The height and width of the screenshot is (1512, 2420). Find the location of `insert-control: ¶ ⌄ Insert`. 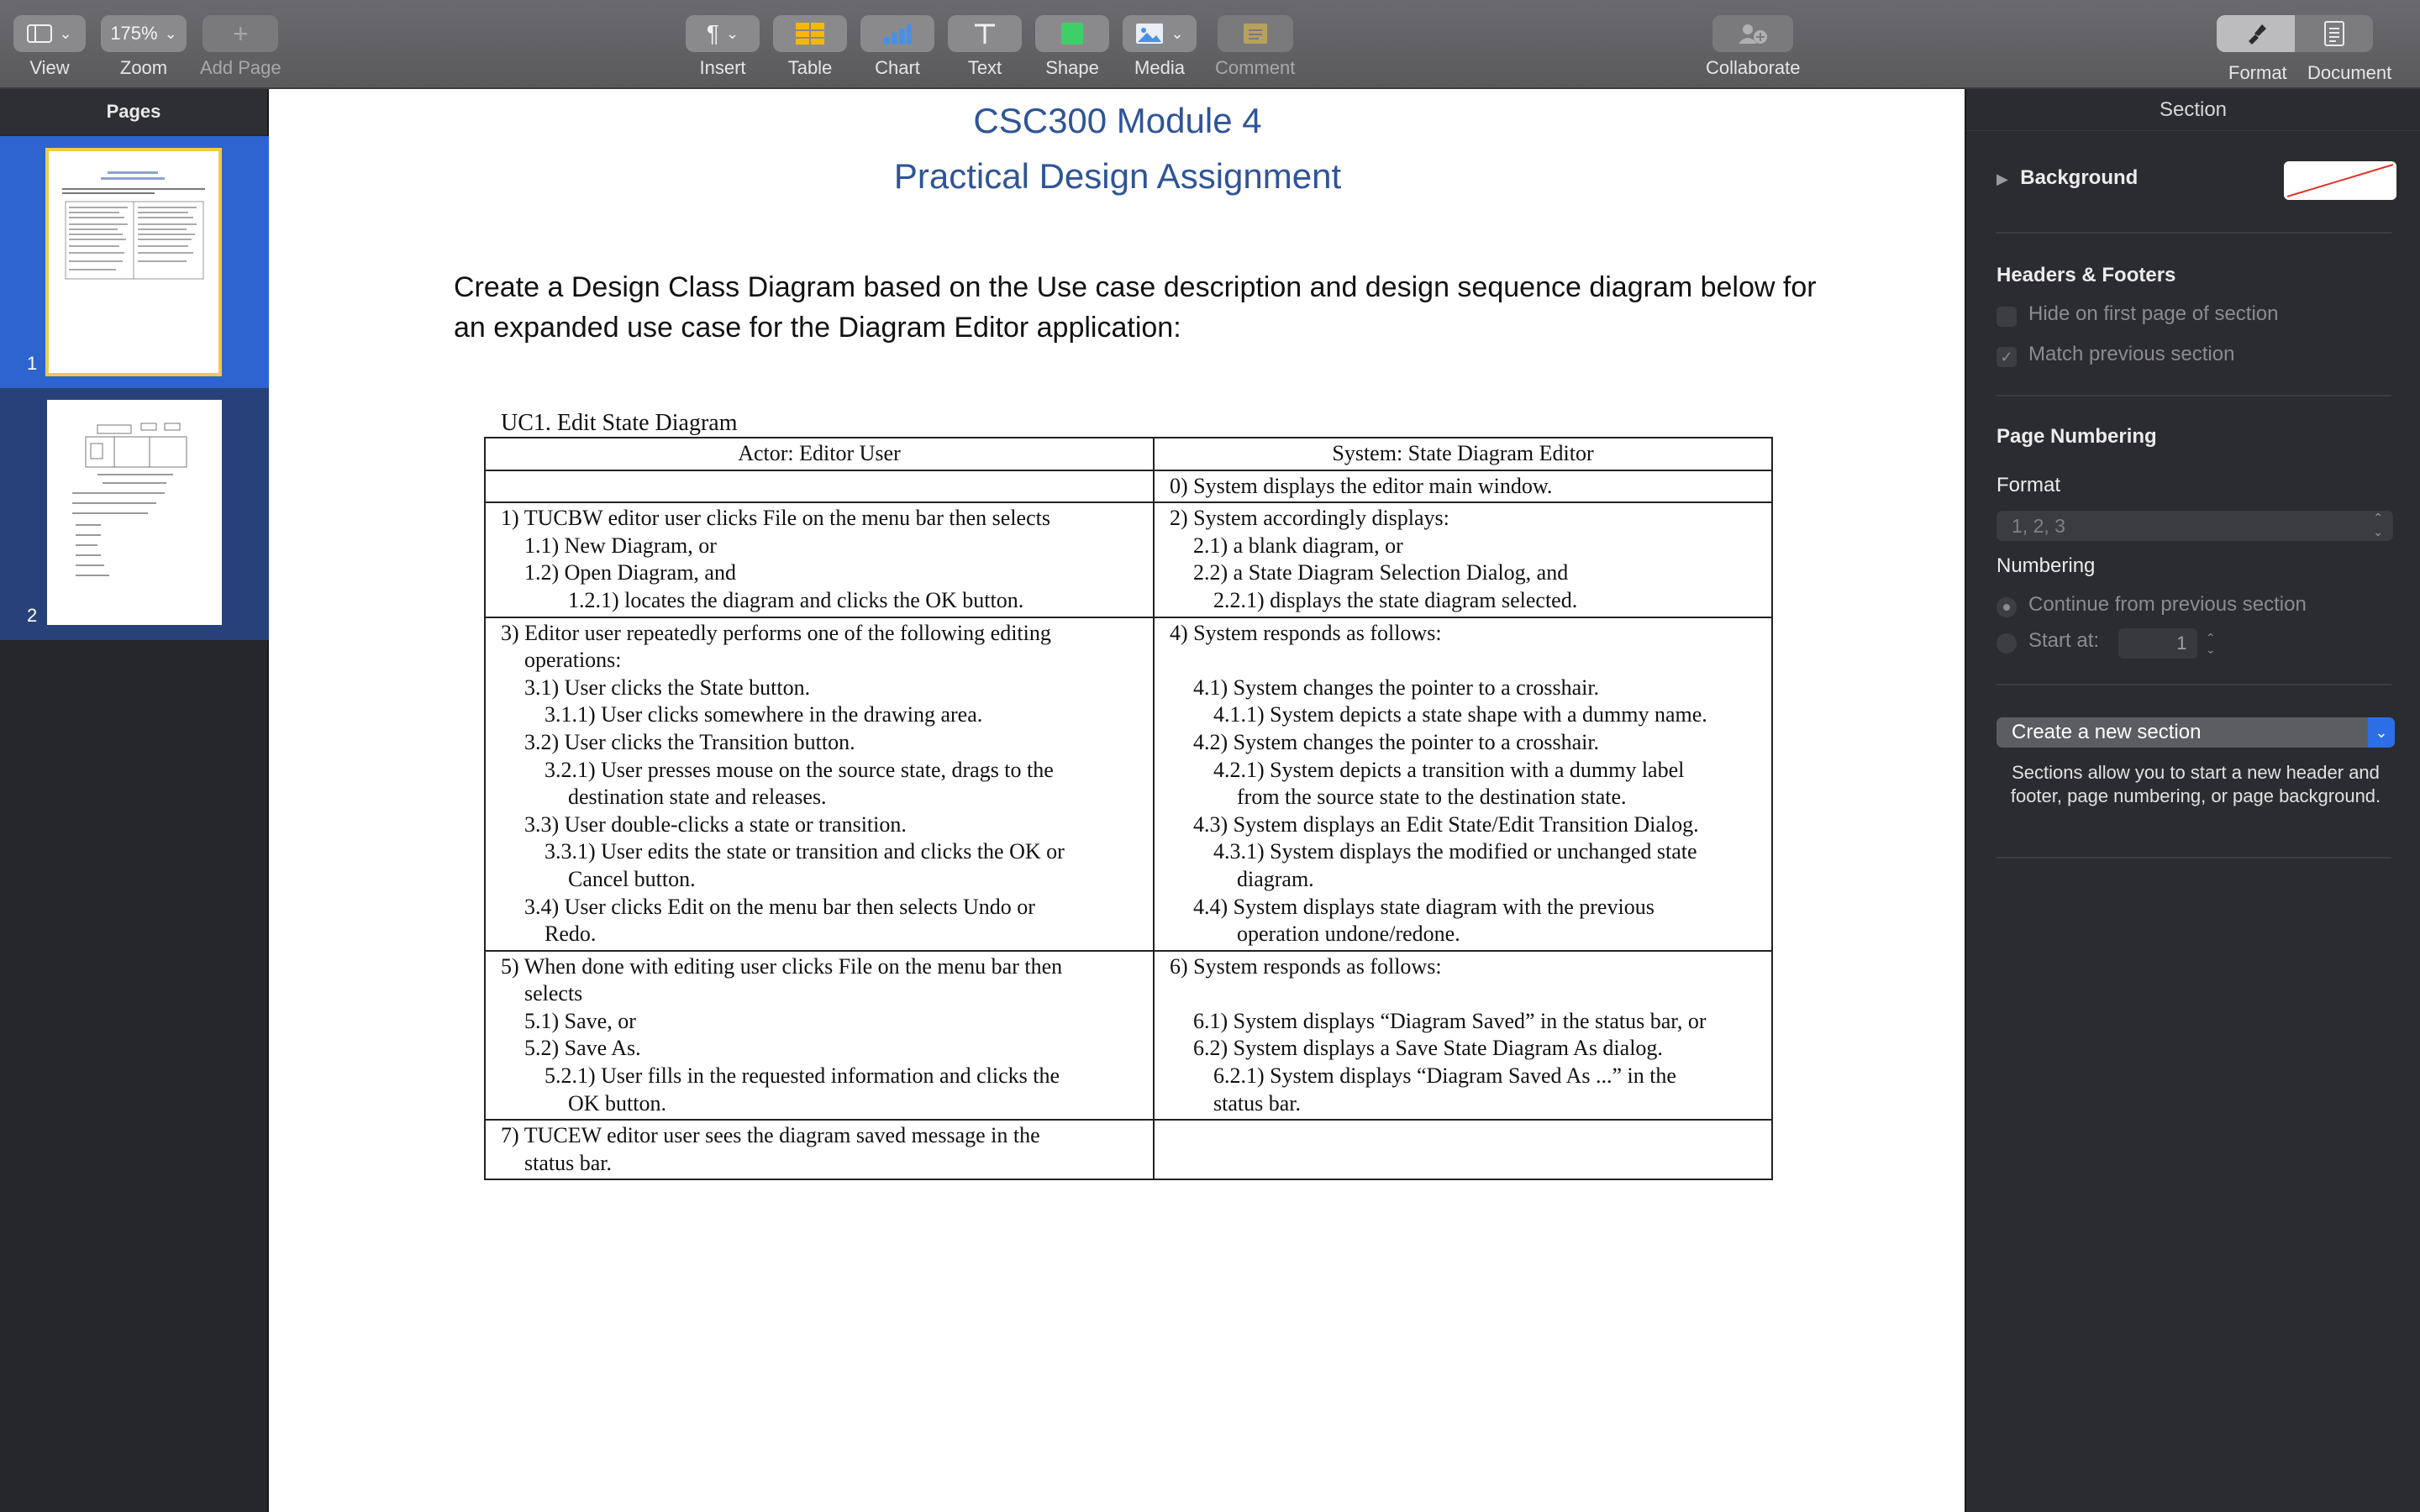

insert-control: ¶ ⌄ Insert is located at coordinates (723, 47).